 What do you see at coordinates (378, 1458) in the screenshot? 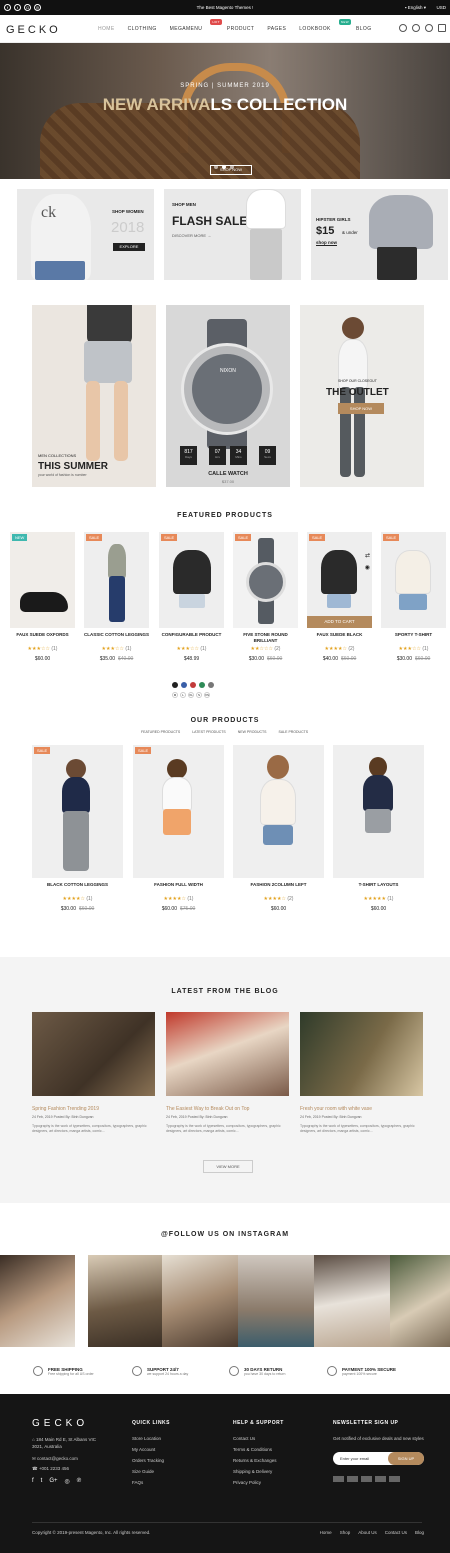
I see `newsletter-email-input: Enter your email SIGN UP` at bounding box center [378, 1458].